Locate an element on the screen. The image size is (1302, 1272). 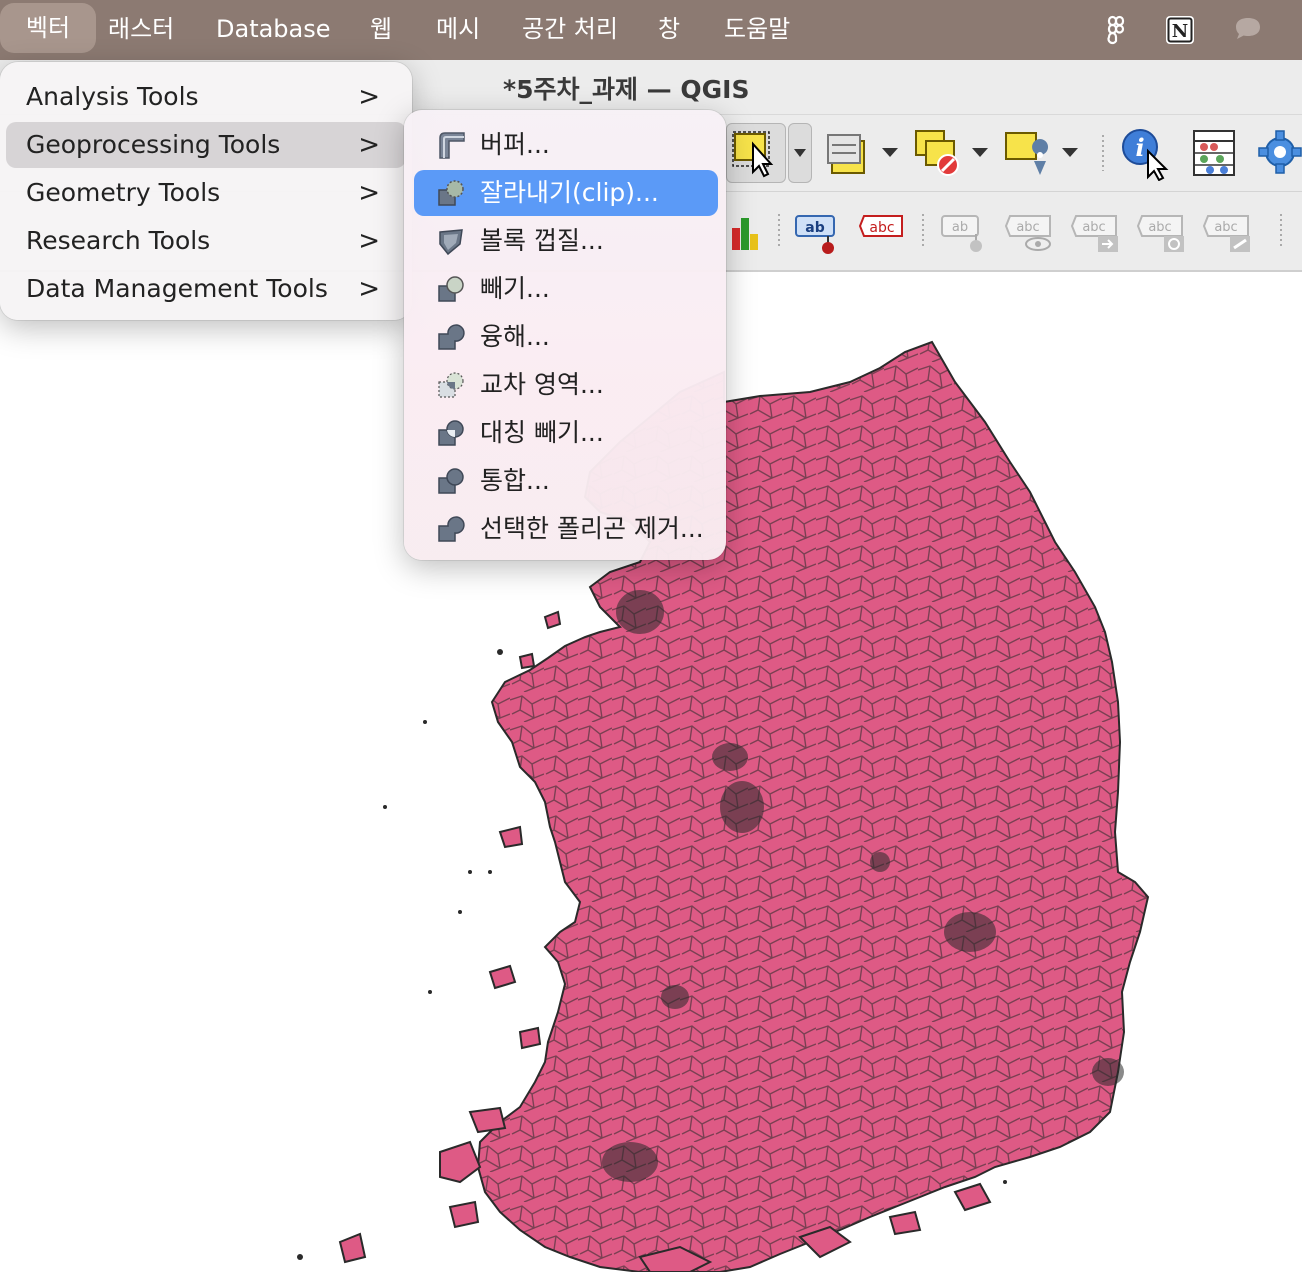
select-by-location-icon is located at coordinates (1029, 152).